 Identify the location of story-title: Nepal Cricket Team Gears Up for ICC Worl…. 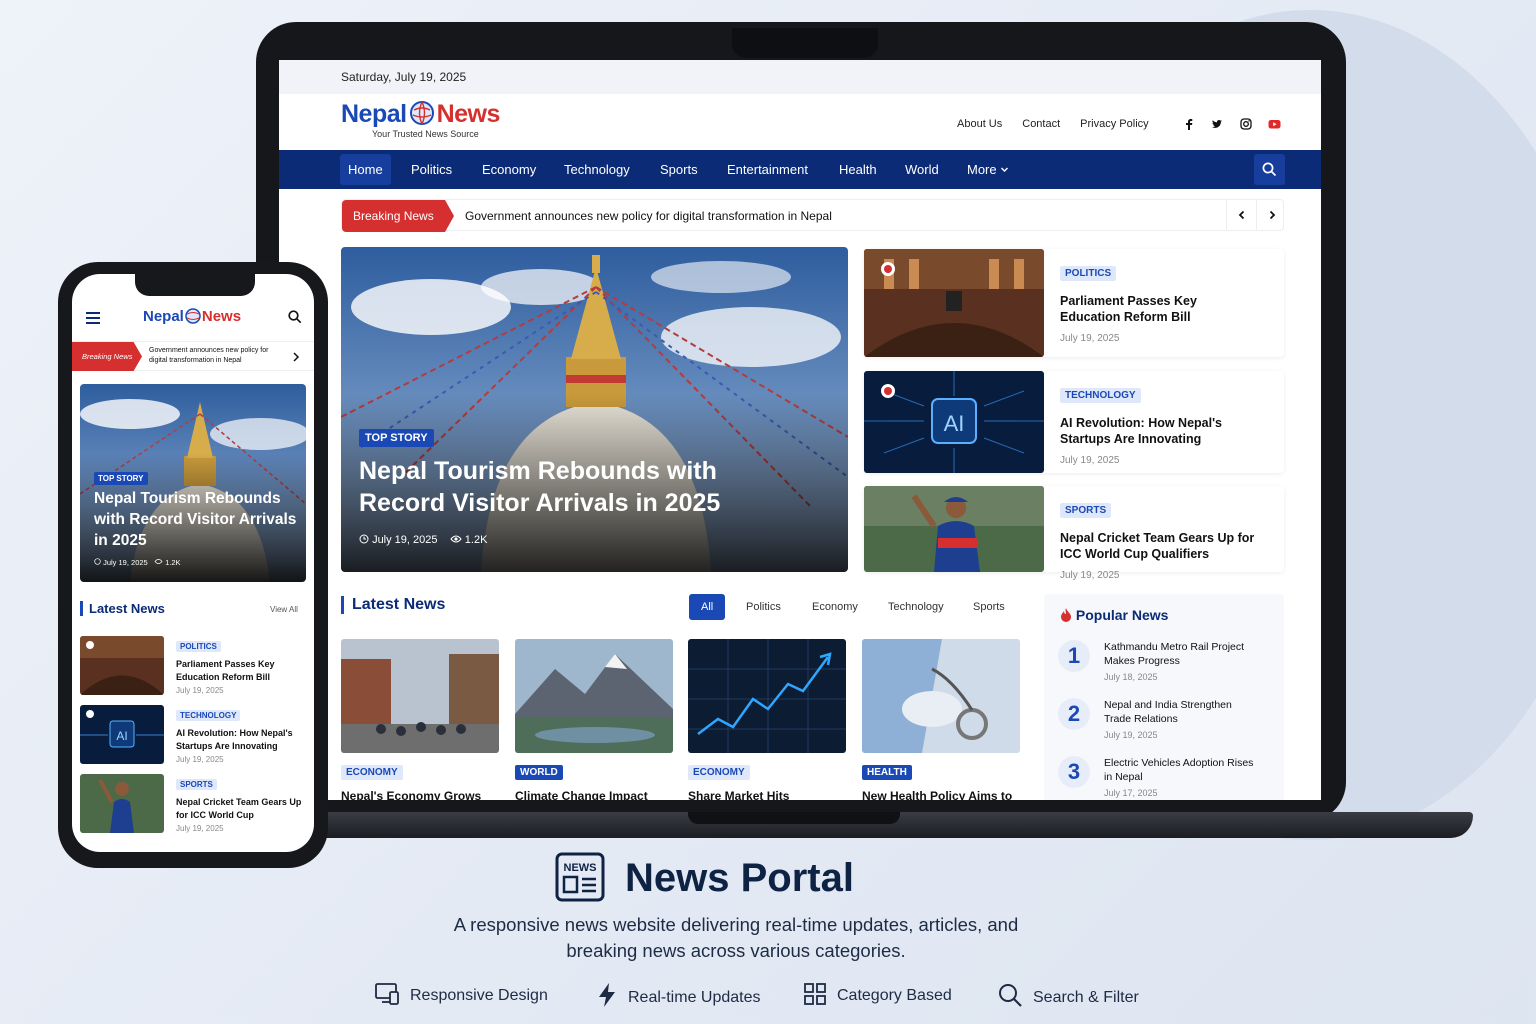
(1160, 546).